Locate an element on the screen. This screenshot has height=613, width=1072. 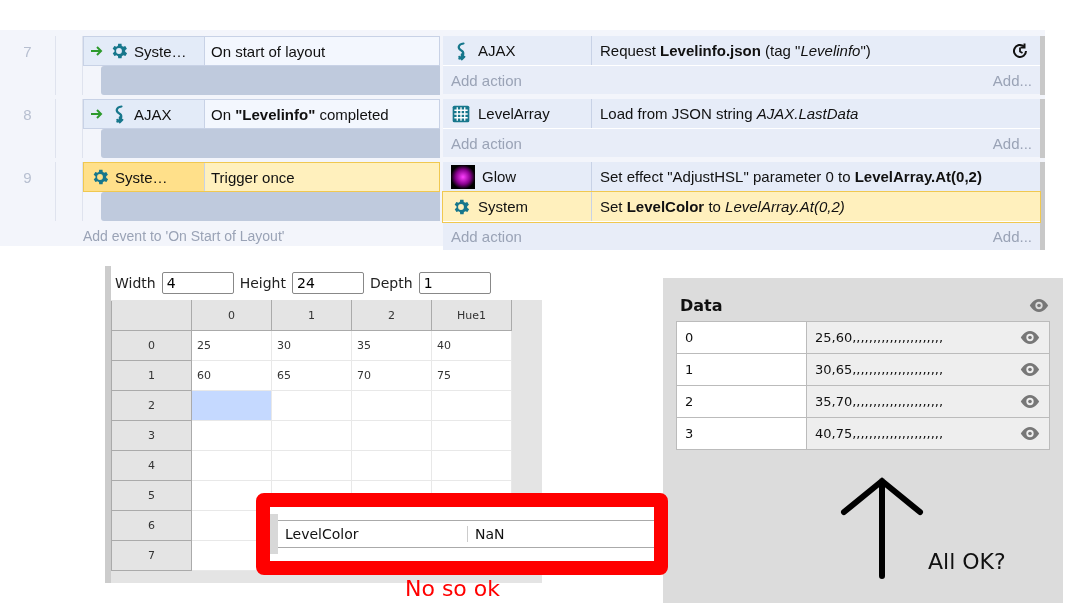
table-cell: 60 is located at coordinates (231, 375).